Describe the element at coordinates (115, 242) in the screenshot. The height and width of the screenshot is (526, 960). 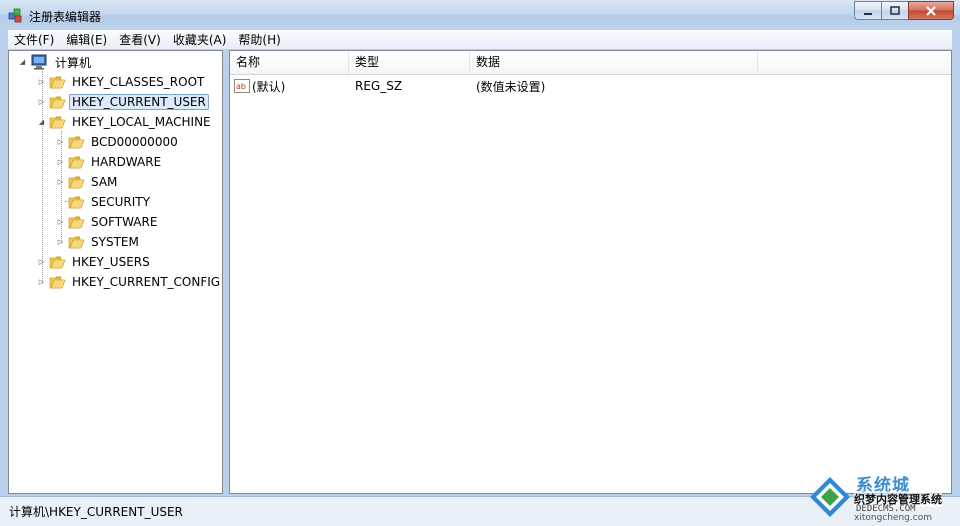
I see `tree-node-label: SYSTEM` at that location.